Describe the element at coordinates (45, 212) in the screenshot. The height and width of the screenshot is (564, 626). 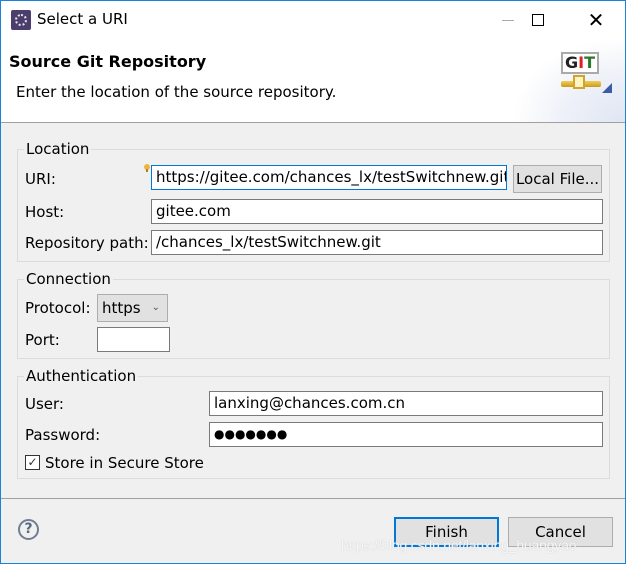
I see `host-label: Host:` at that location.